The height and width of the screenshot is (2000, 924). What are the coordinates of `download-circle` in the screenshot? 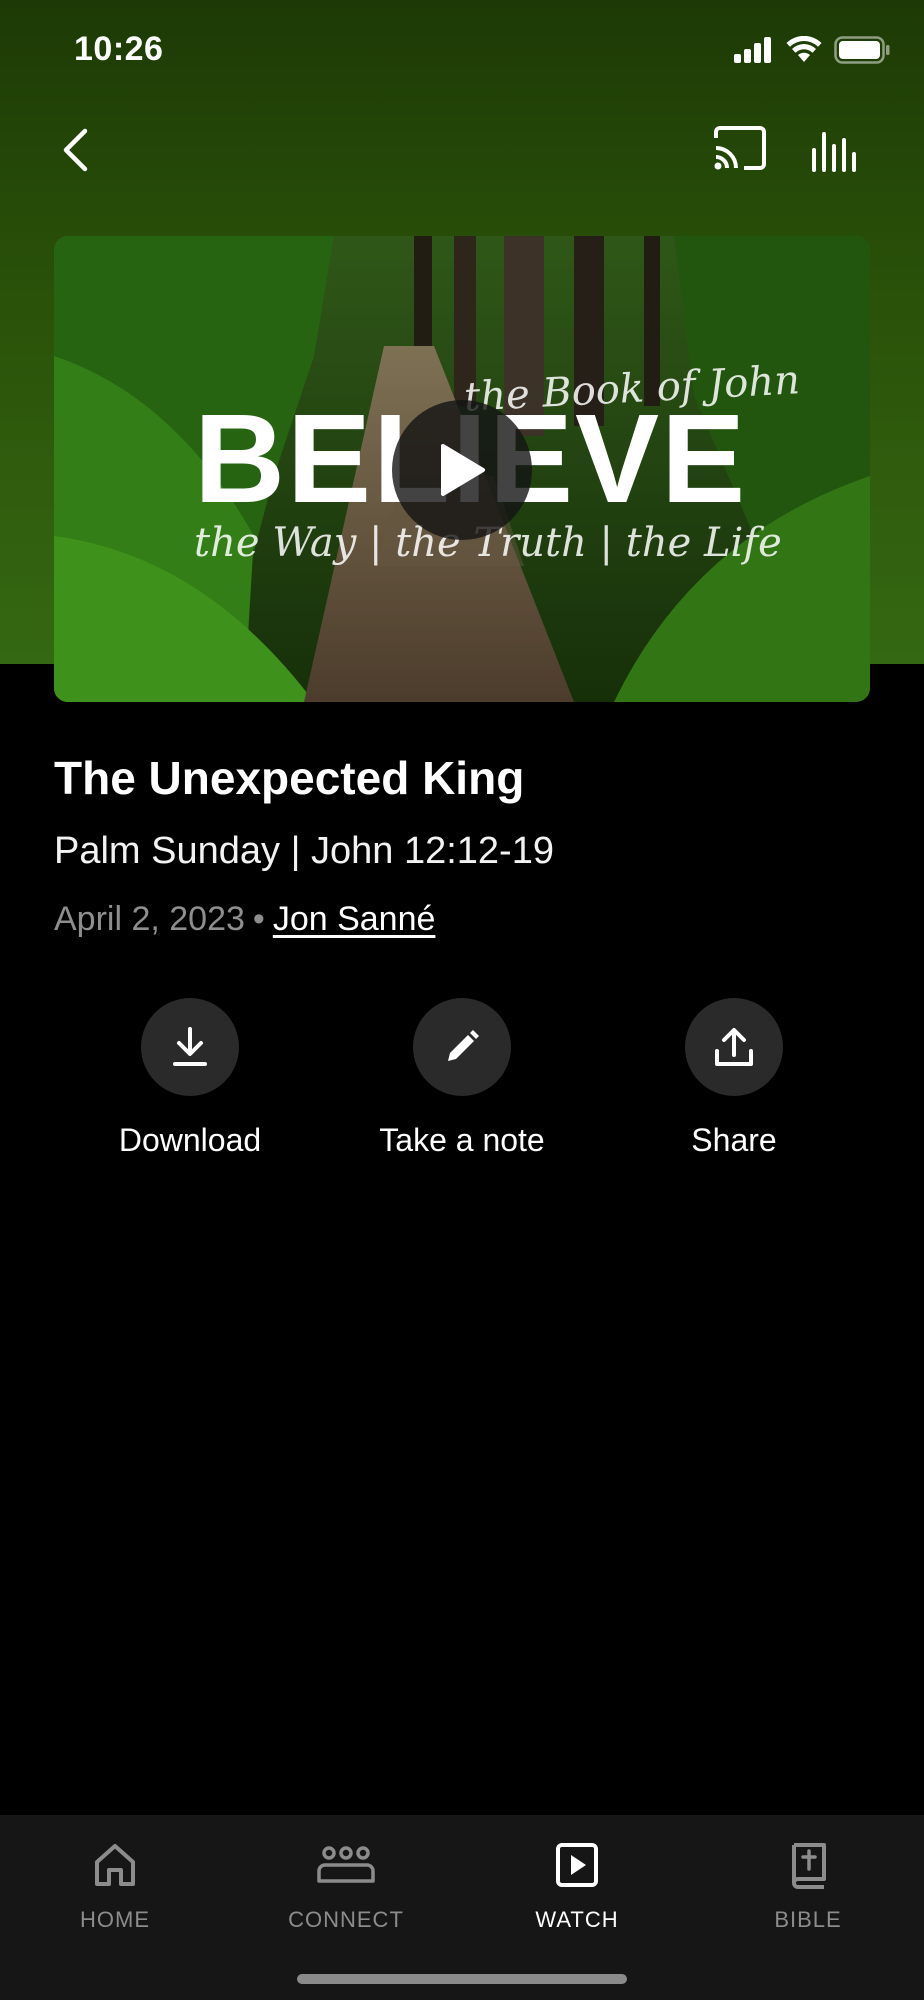 It's located at (190, 1047).